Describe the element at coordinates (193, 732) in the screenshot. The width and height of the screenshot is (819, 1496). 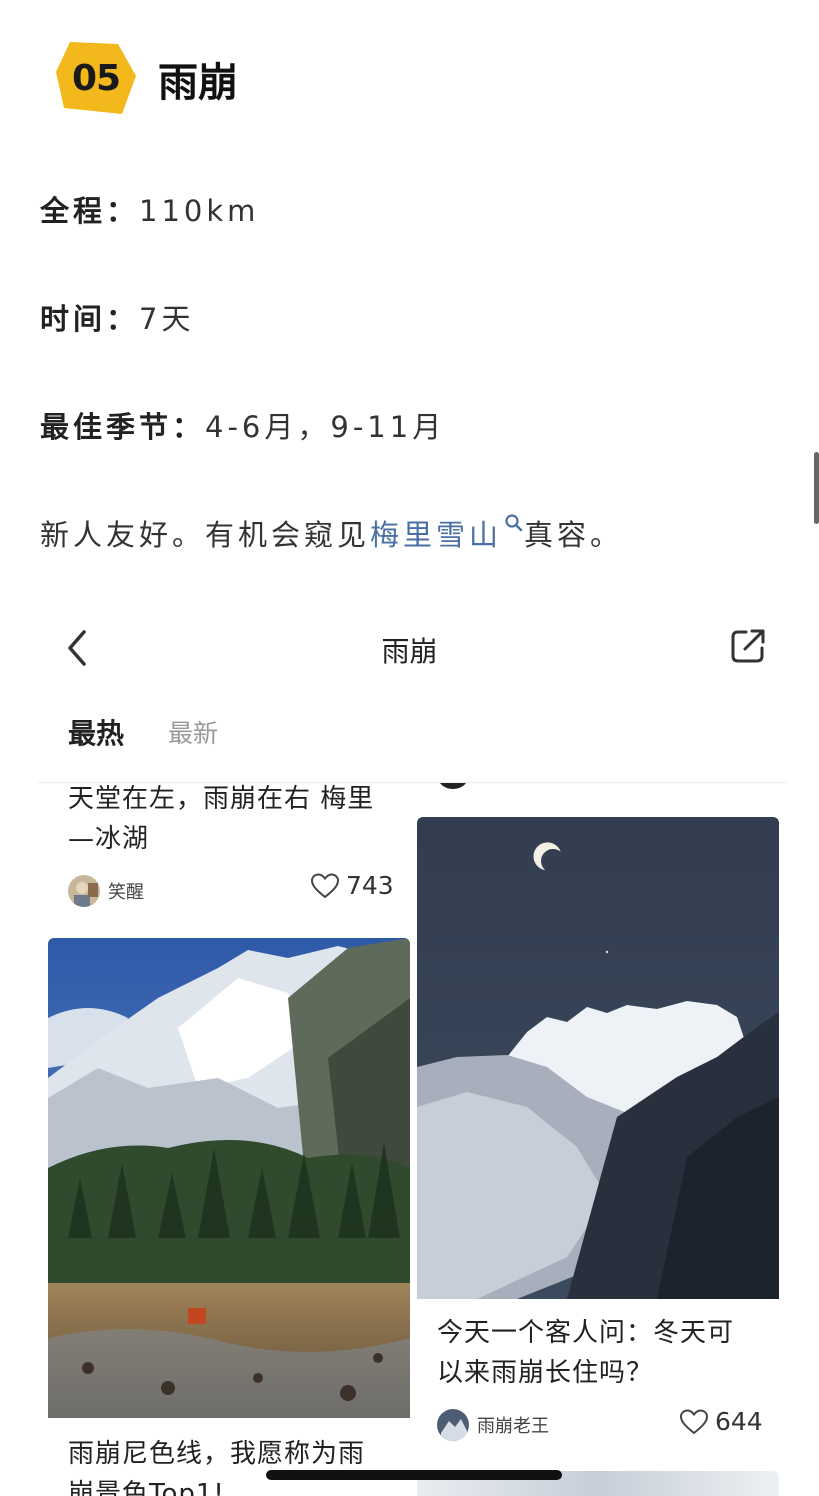
I see `tab-new: 最新` at that location.